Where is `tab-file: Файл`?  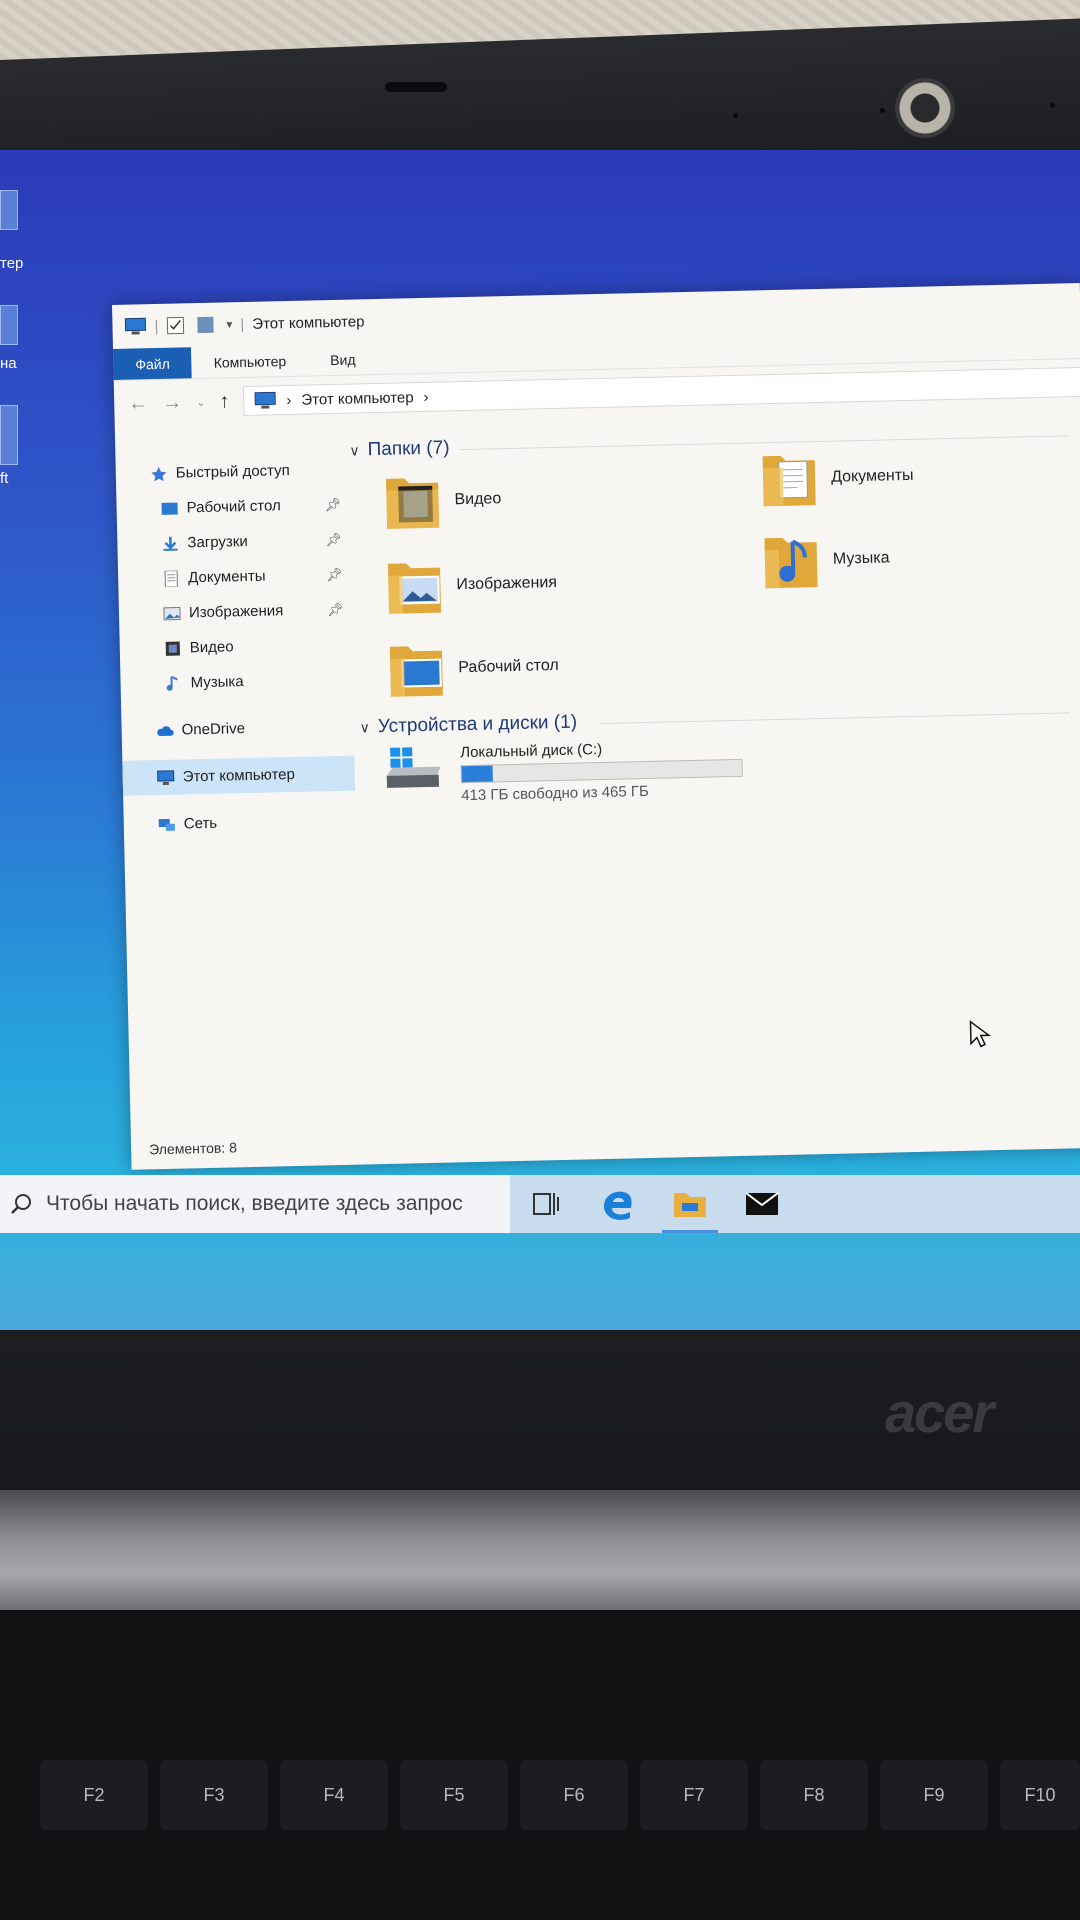
tab-file: Файл is located at coordinates (152, 363).